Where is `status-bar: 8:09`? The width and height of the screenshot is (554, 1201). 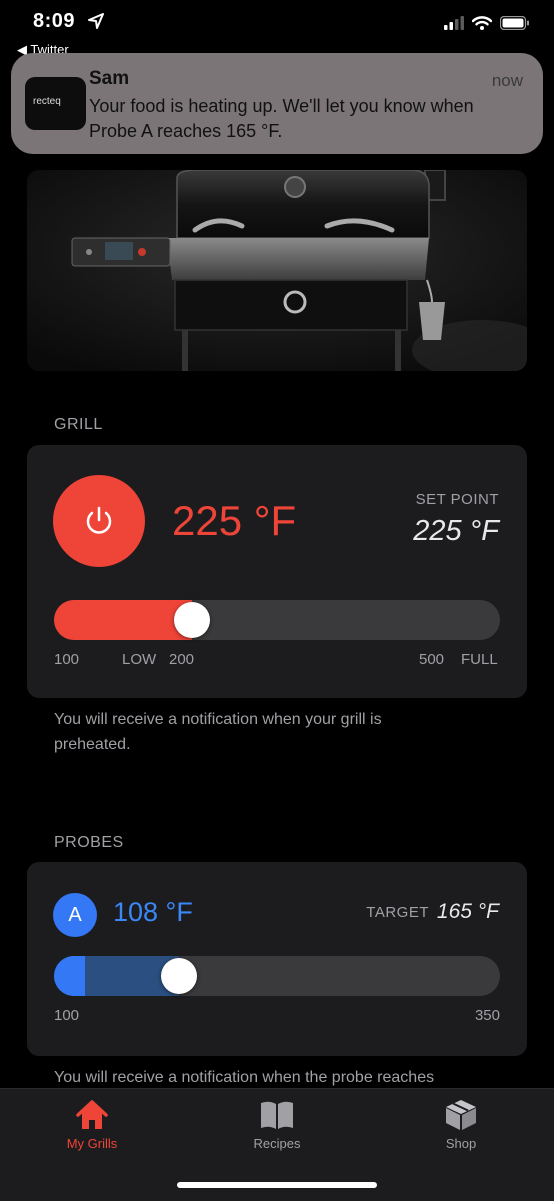
status-bar: 8:09 is located at coordinates (277, 22).